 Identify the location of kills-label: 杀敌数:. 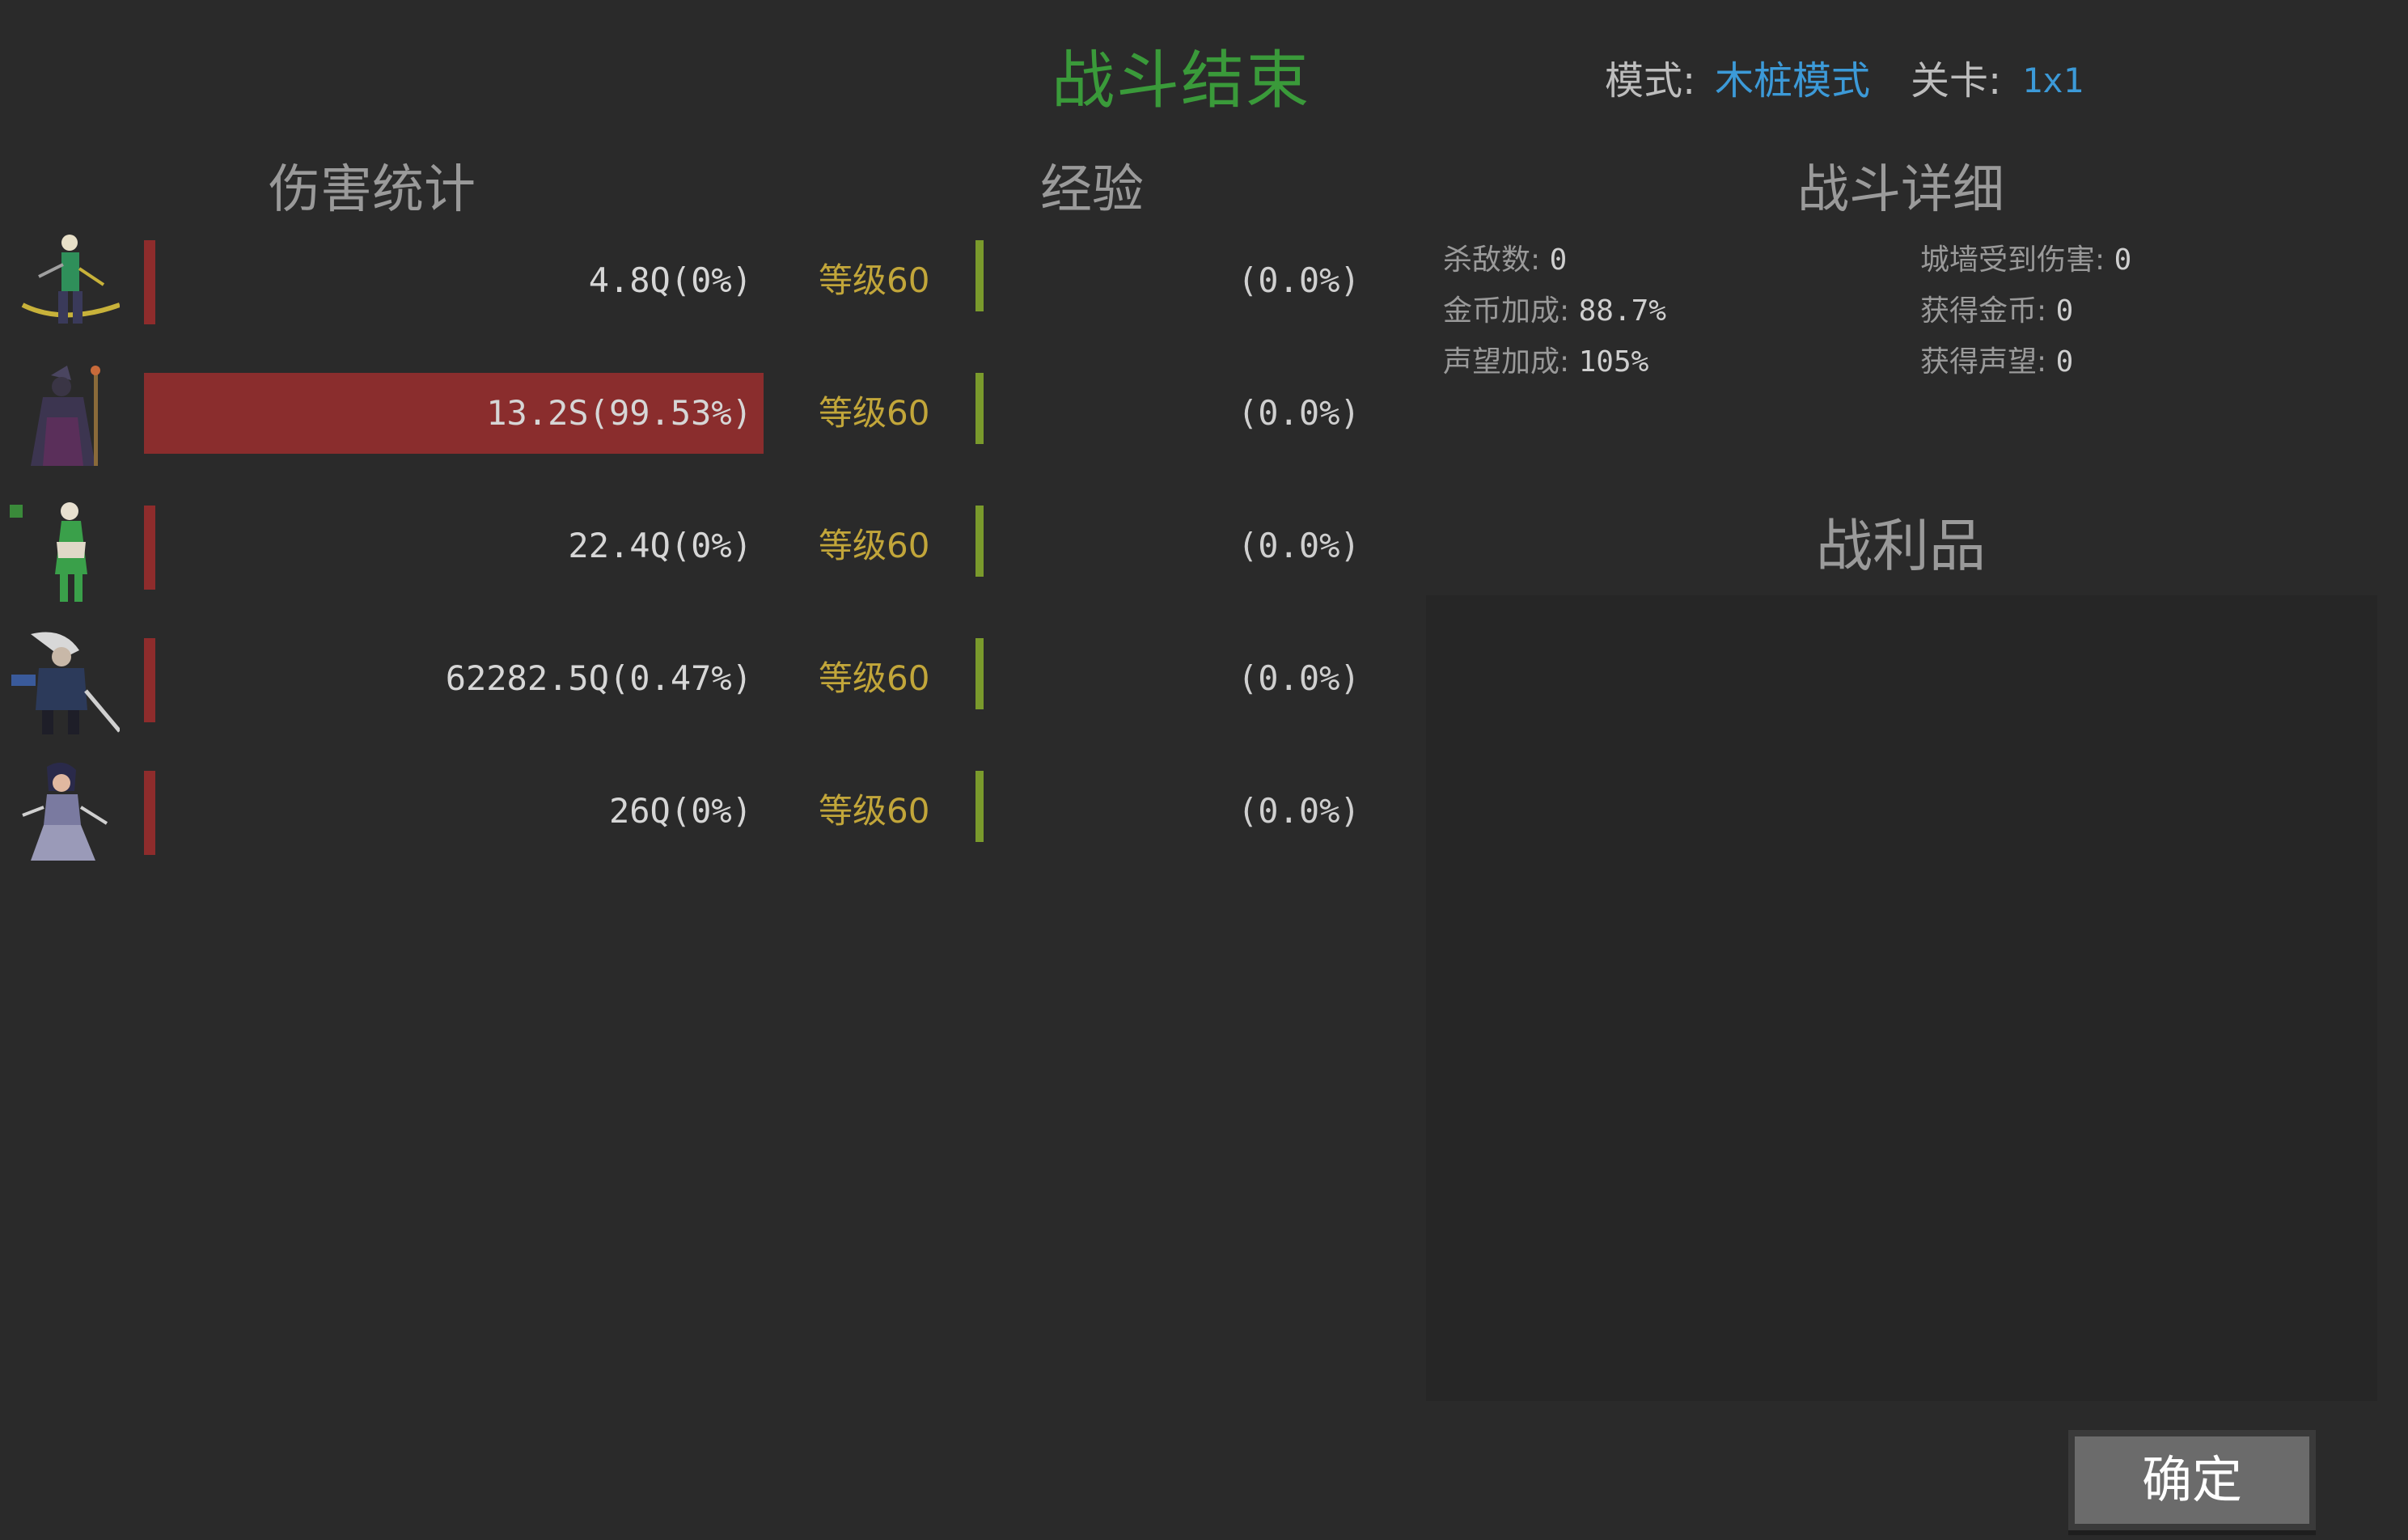
(1492, 260).